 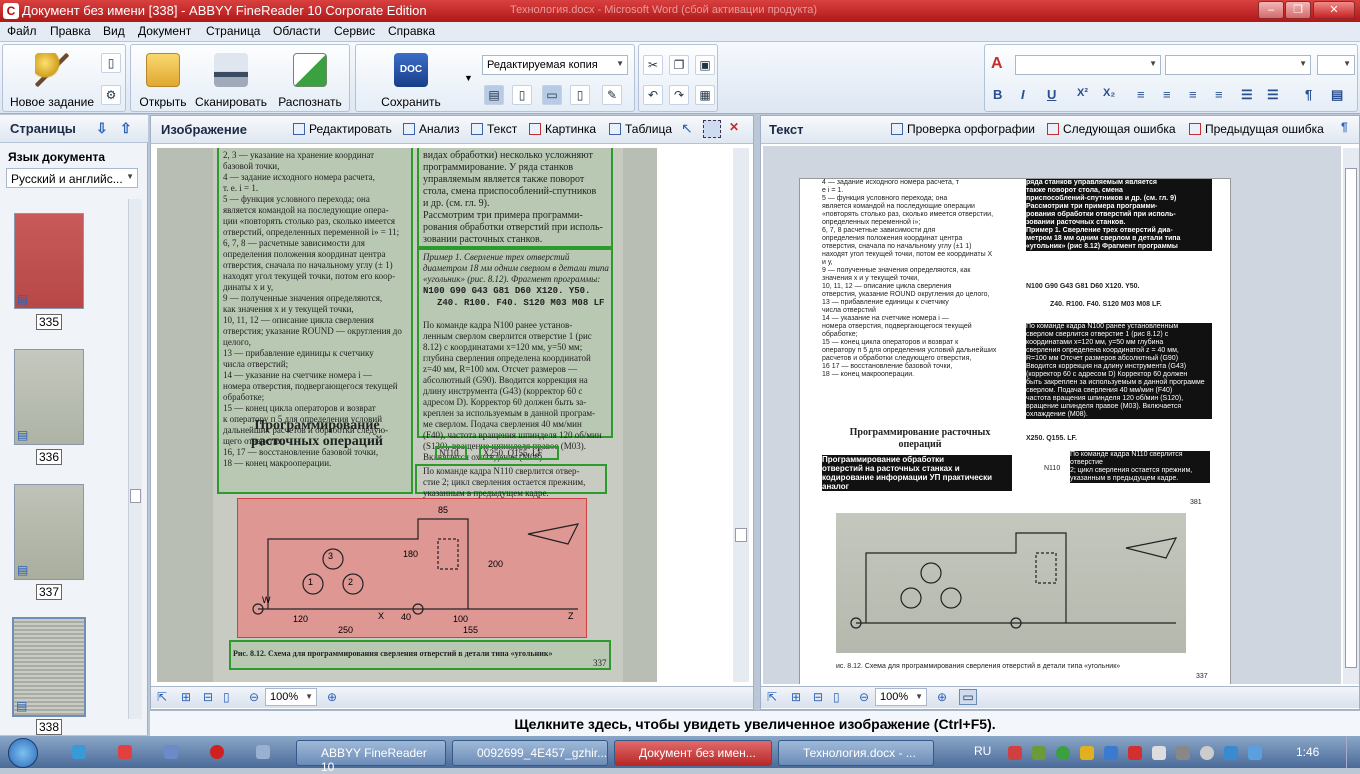 I want to click on text-vertical-scrollbar, so click(x=1351, y=416).